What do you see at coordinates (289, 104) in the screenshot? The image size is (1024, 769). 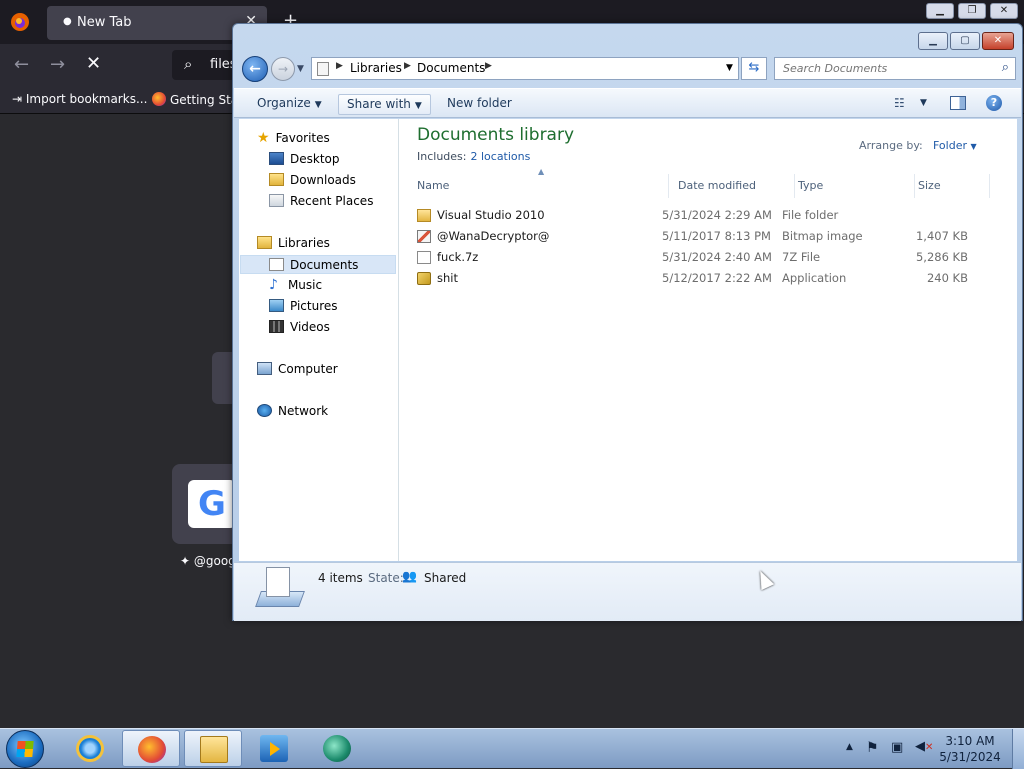 I see `organize-button: Organize ▼` at bounding box center [289, 104].